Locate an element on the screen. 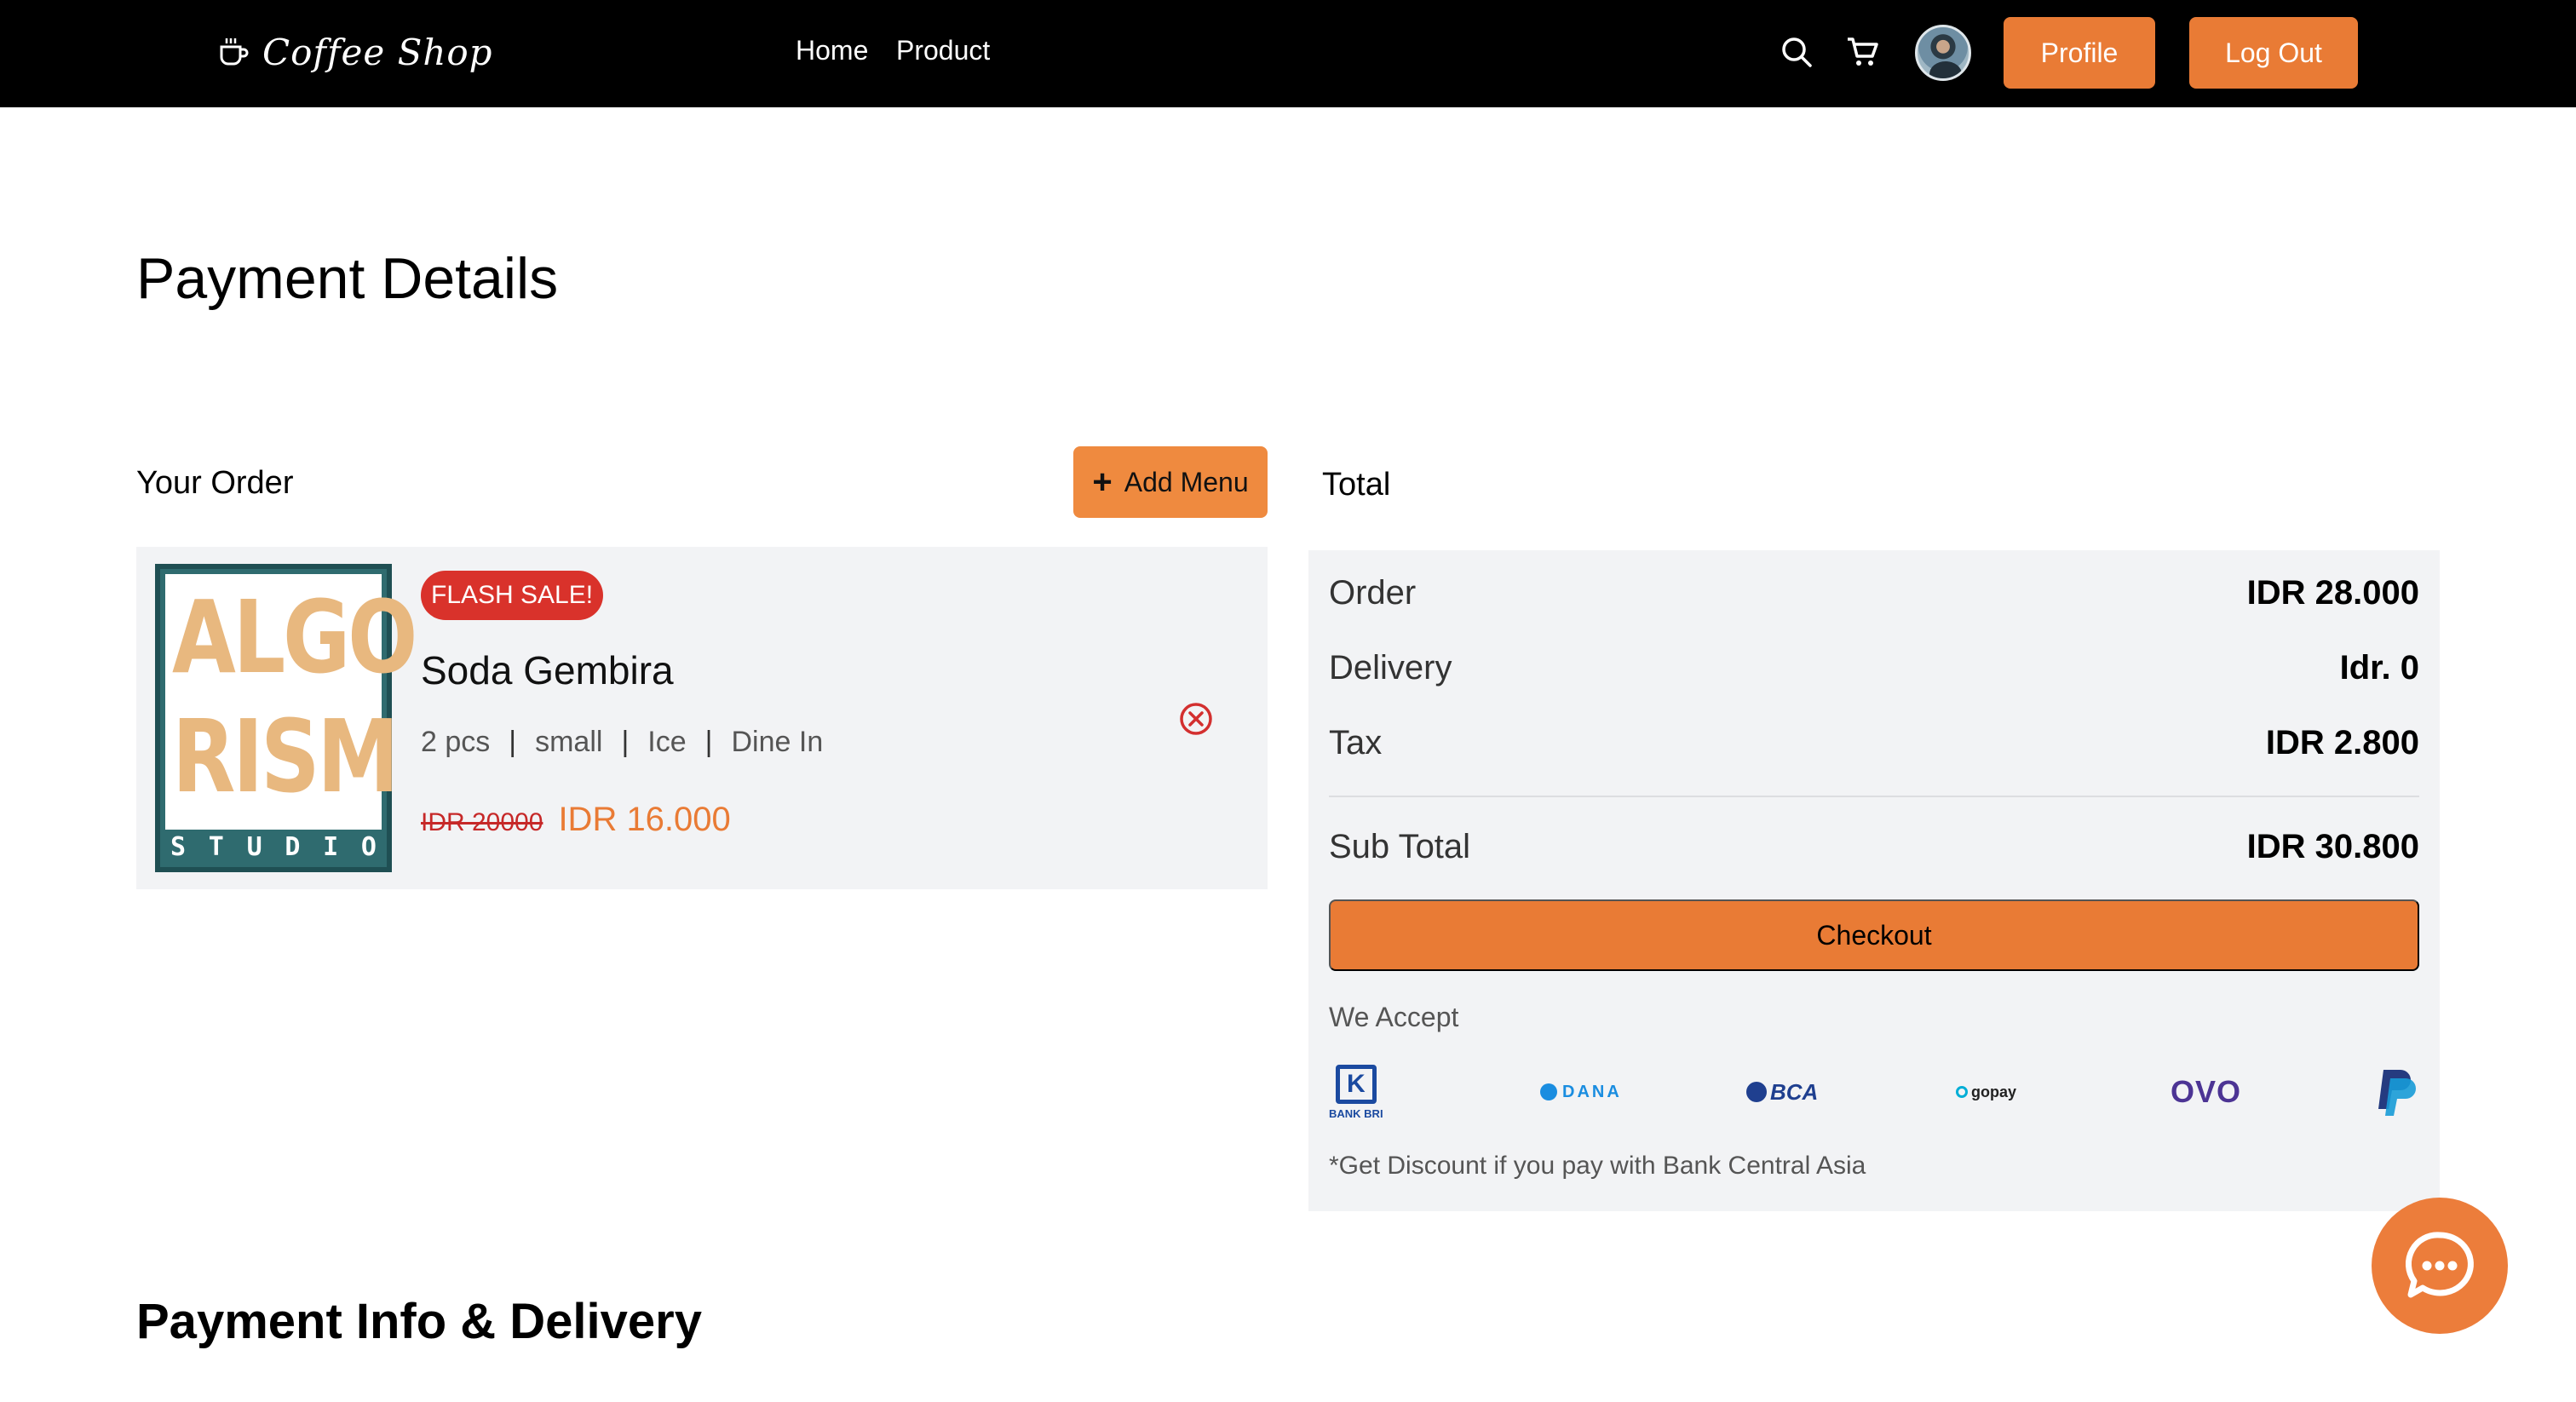  subtotal-row: Sub Total IDR 30.800 is located at coordinates (1874, 847).